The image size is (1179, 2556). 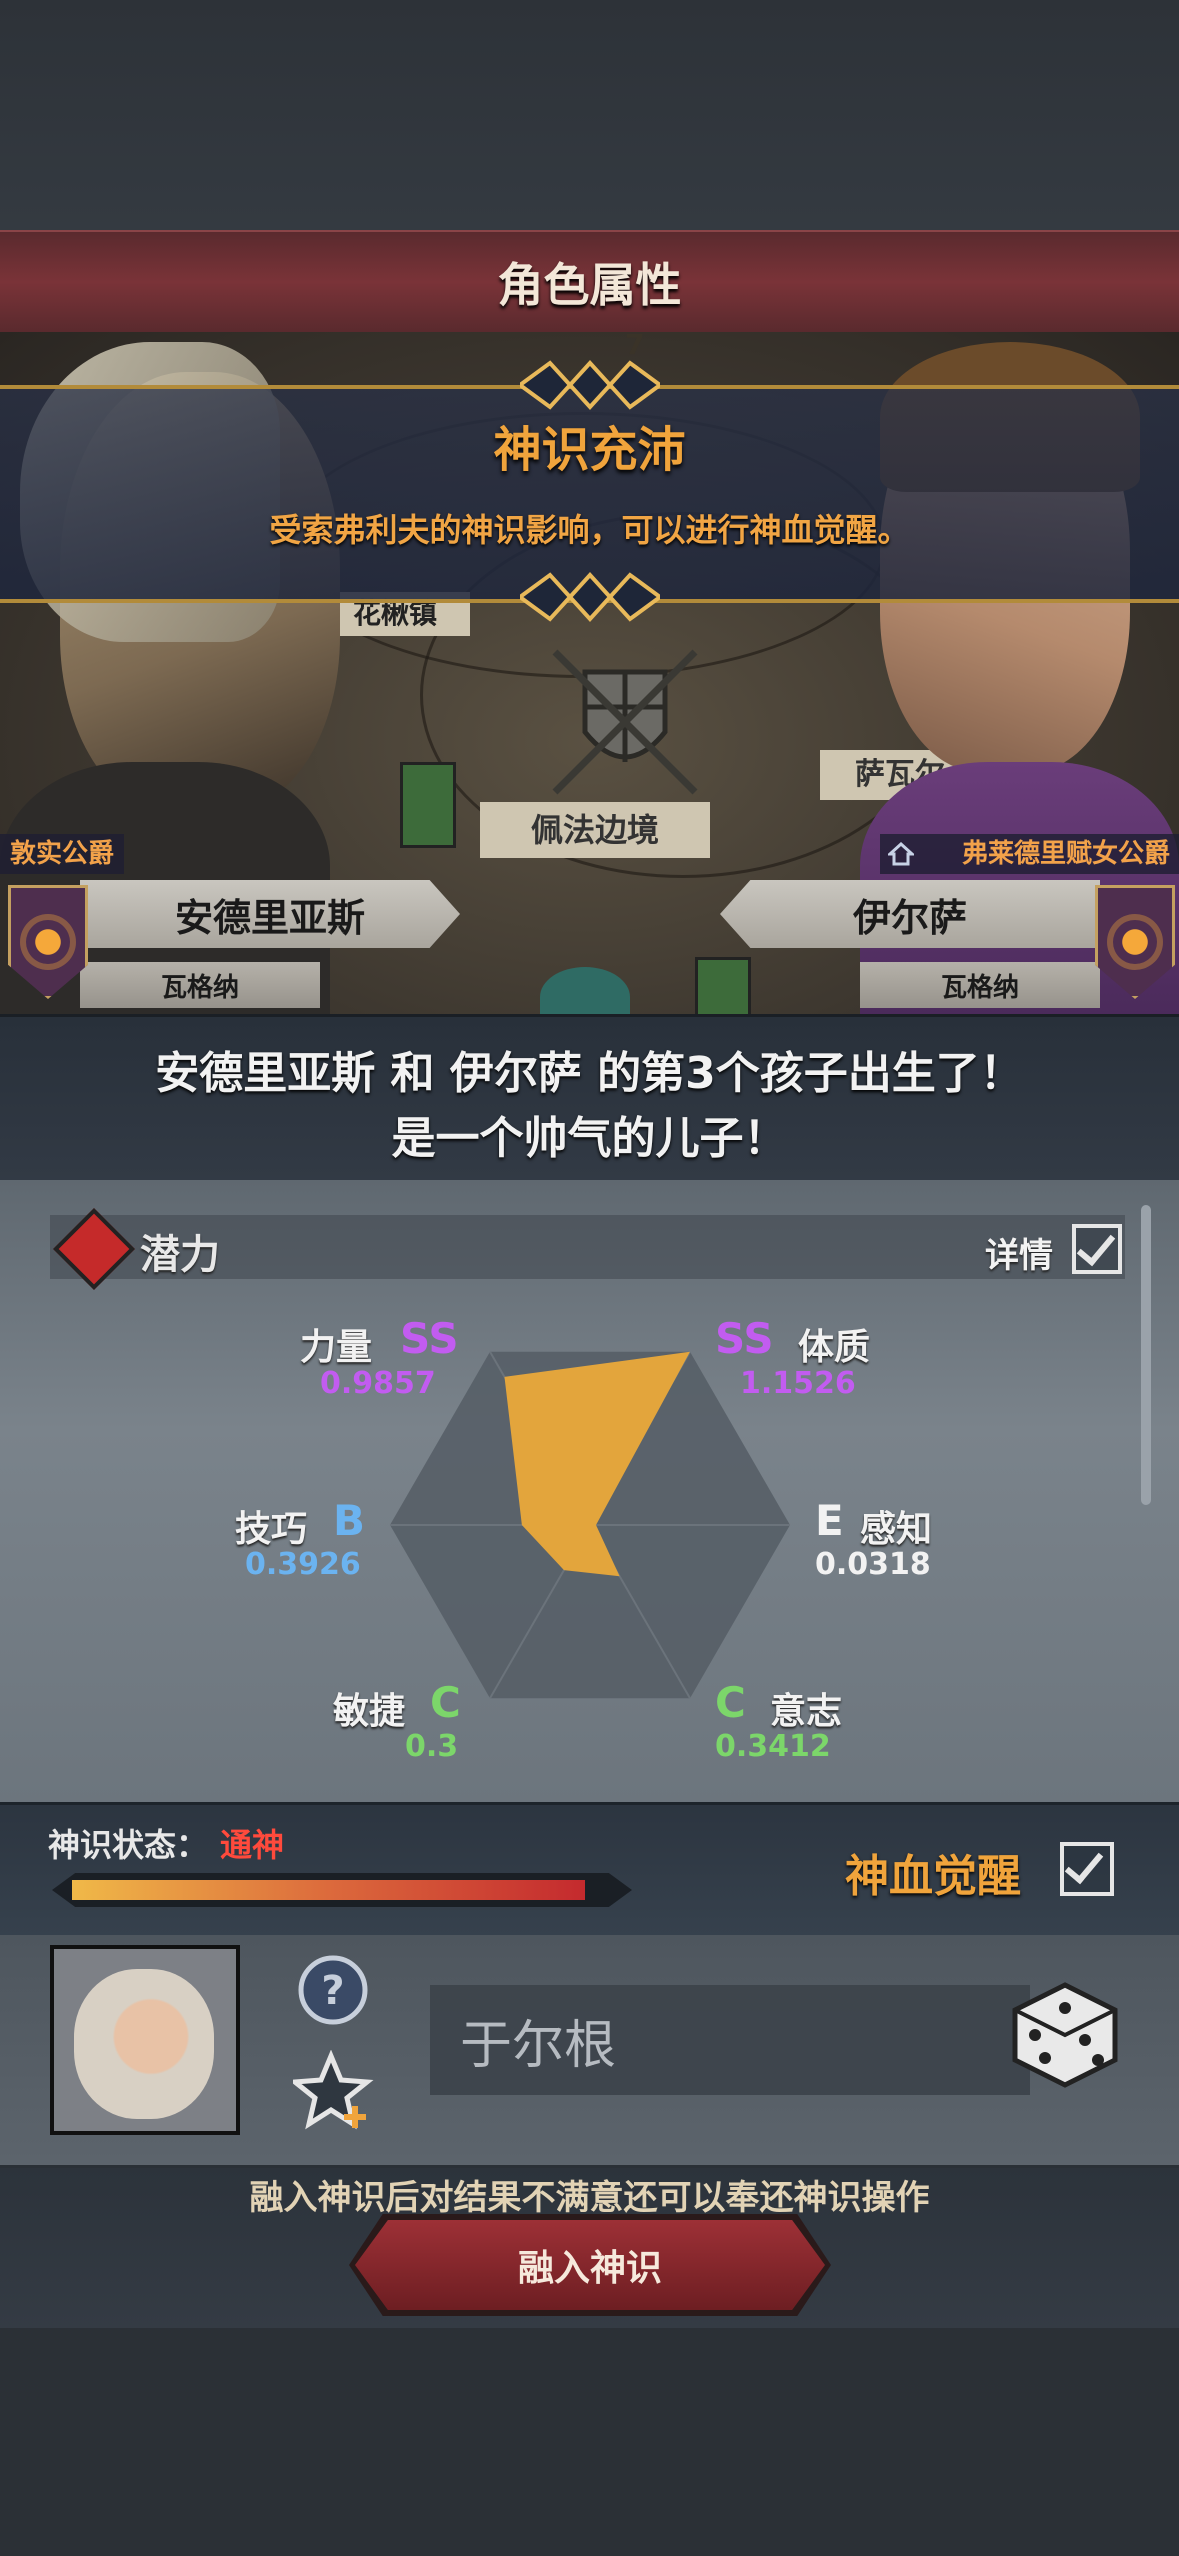 What do you see at coordinates (303, 1564) in the screenshot?
I see `attr-skill-value: 0.3926` at bounding box center [303, 1564].